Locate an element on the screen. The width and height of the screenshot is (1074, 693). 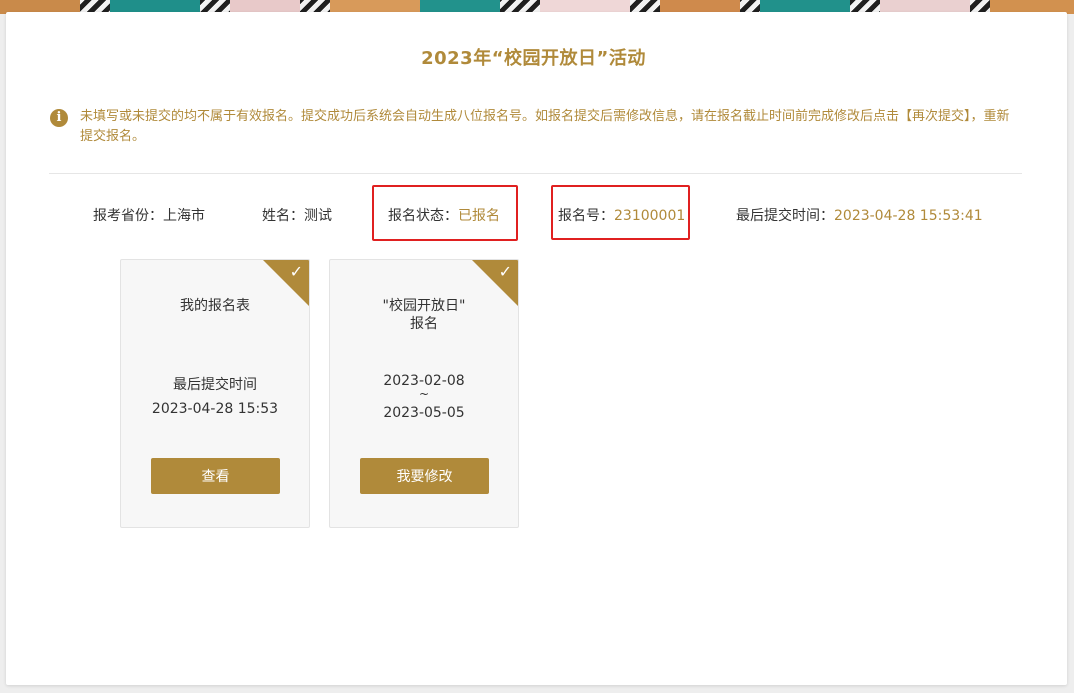
name-info: 姓名：测试 is located at coordinates (297, 215).